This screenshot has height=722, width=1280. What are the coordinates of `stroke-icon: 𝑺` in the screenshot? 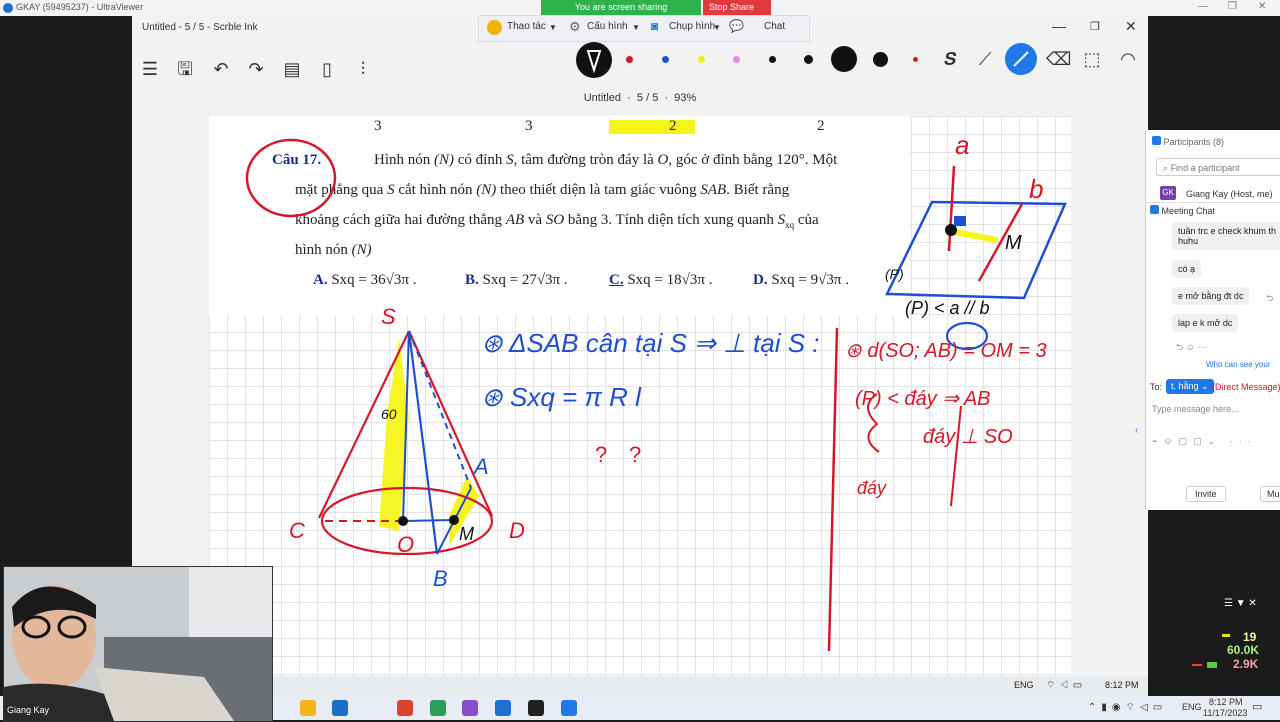 It's located at (950, 59).